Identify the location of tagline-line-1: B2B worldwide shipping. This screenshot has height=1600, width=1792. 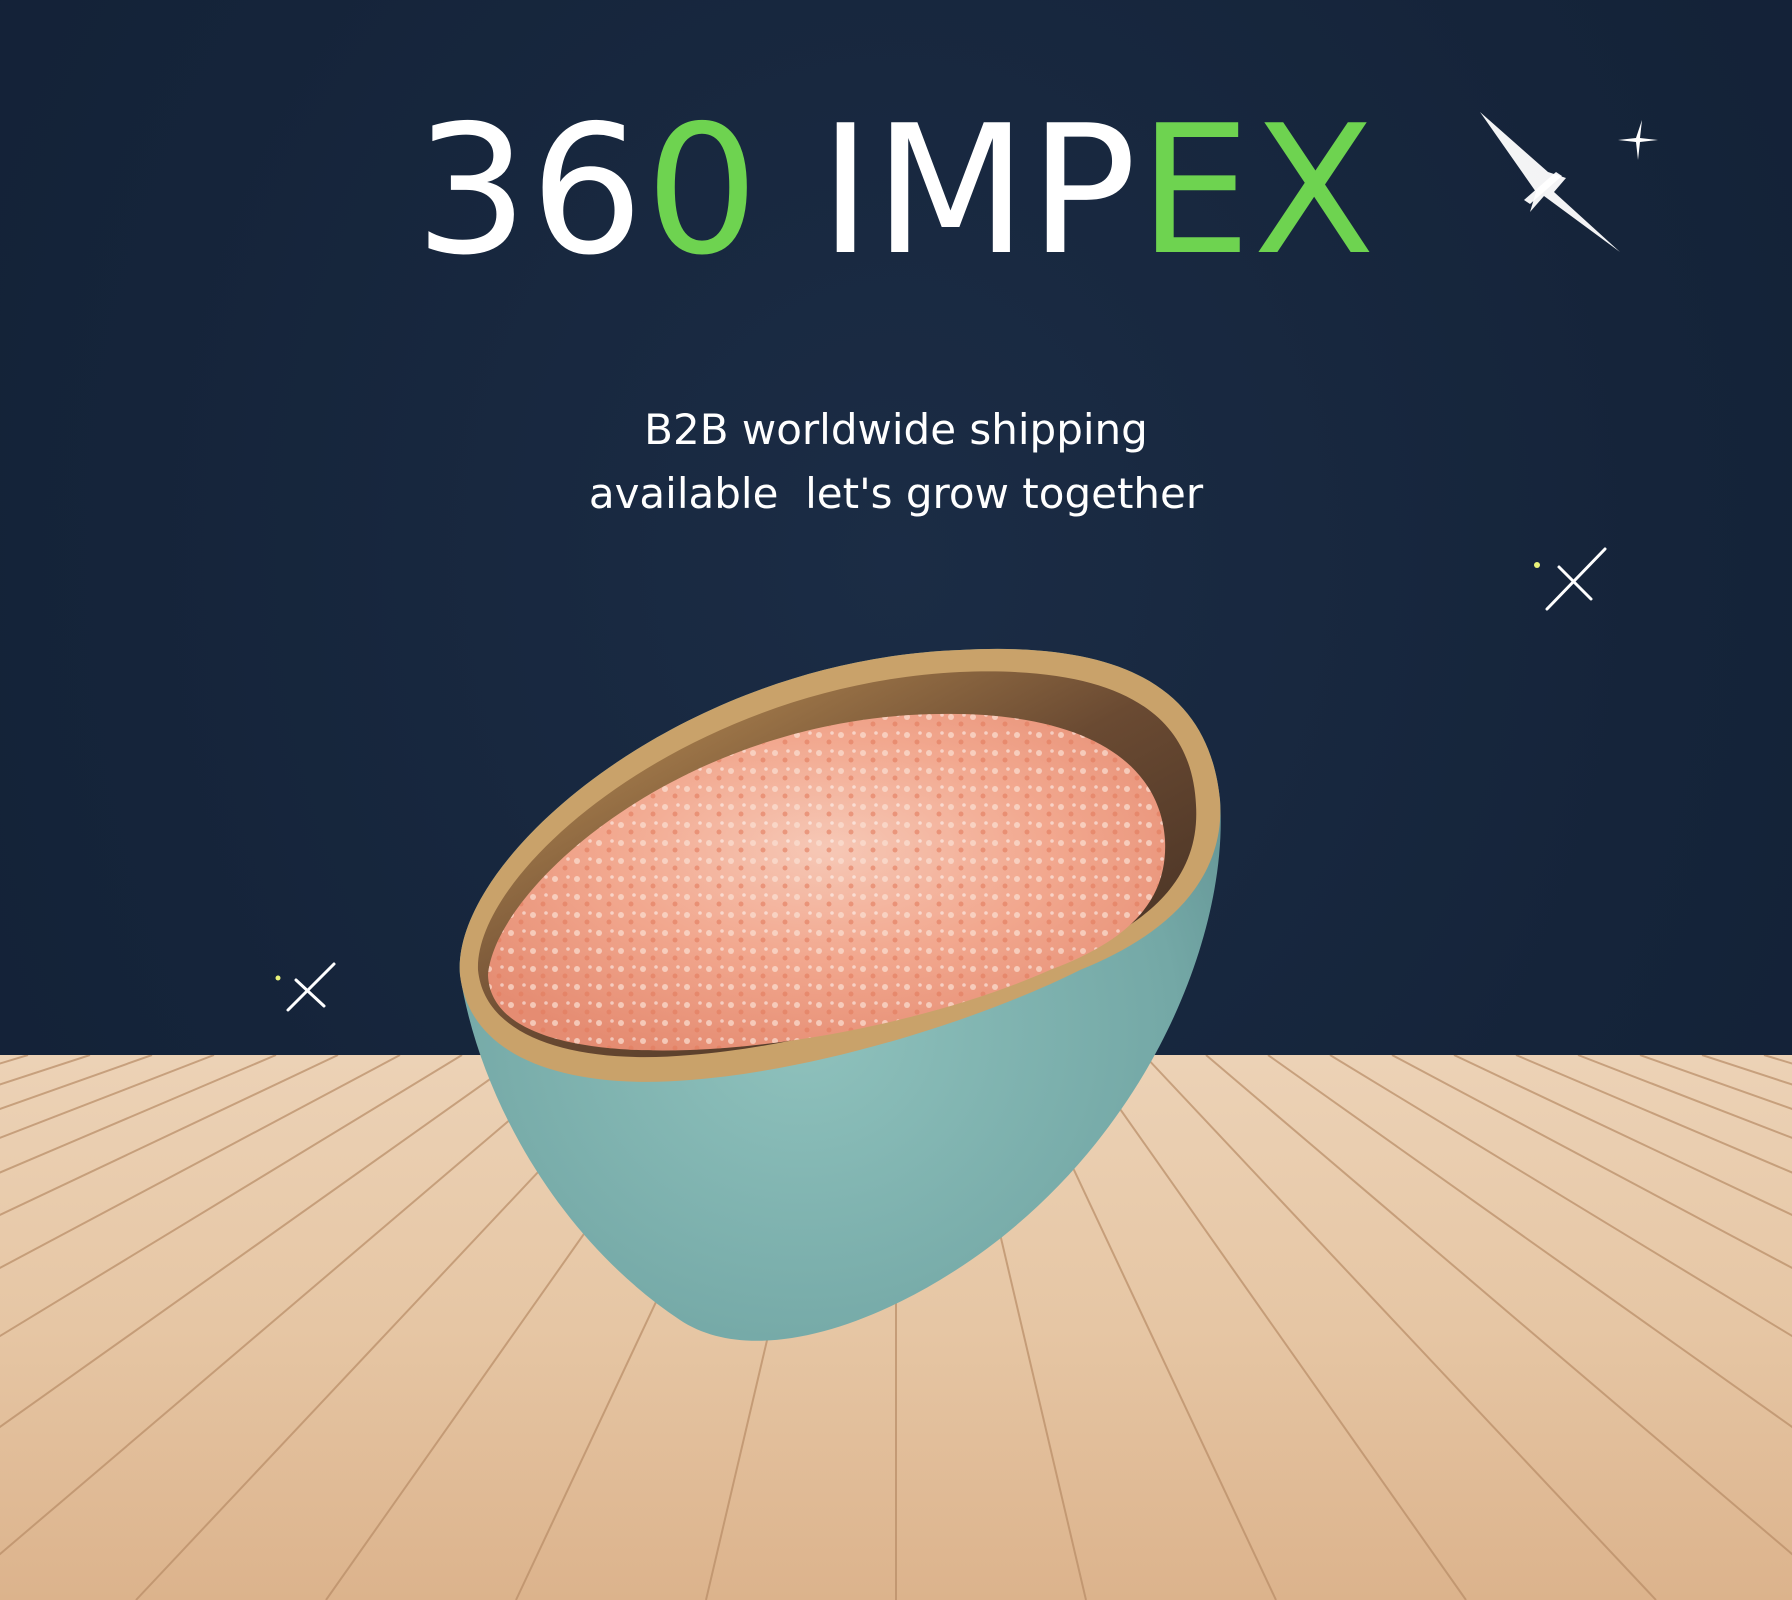
(896, 429).